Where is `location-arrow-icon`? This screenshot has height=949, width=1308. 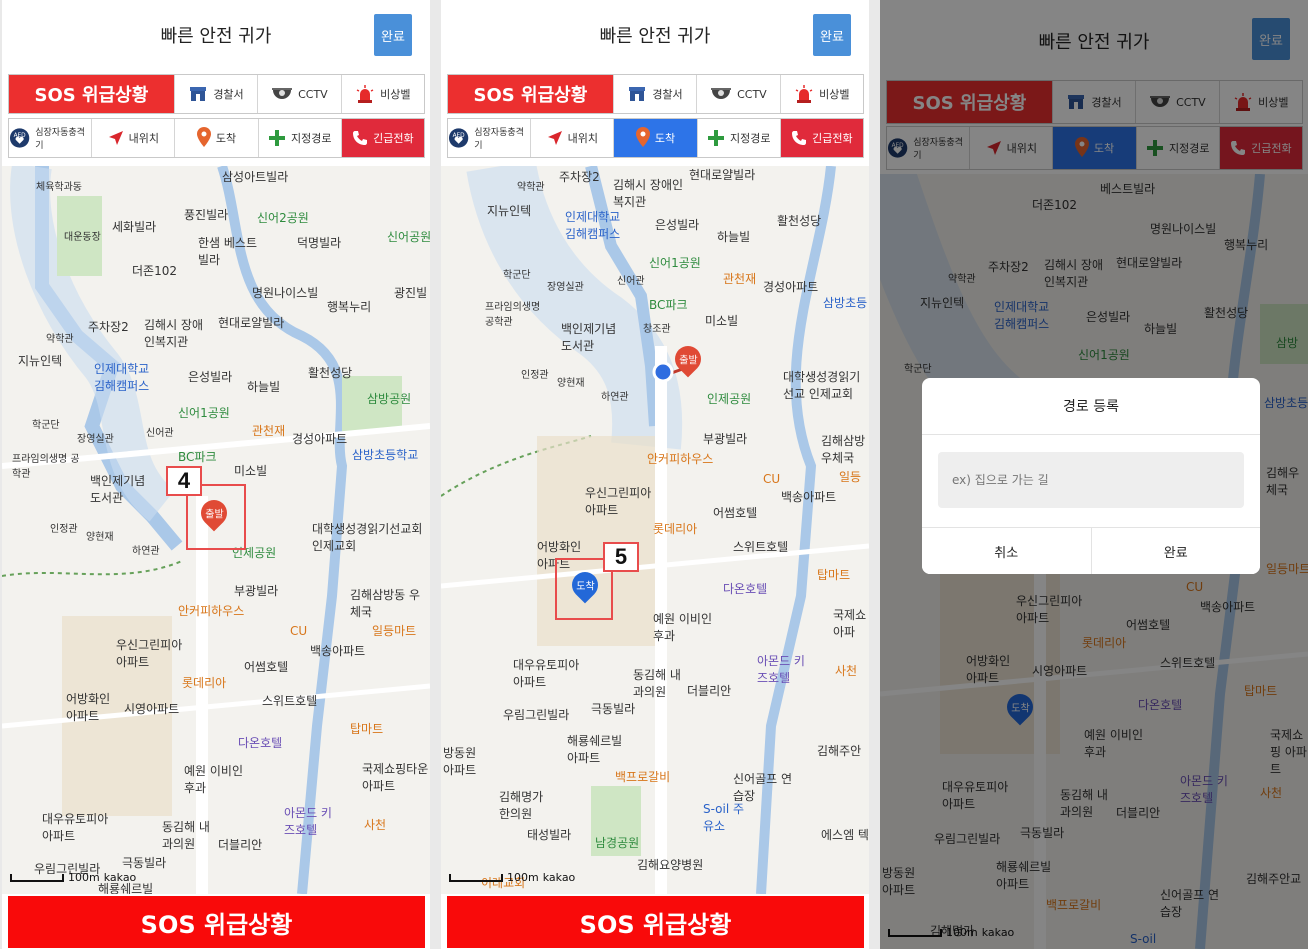
location-arrow-icon is located at coordinates (115, 138).